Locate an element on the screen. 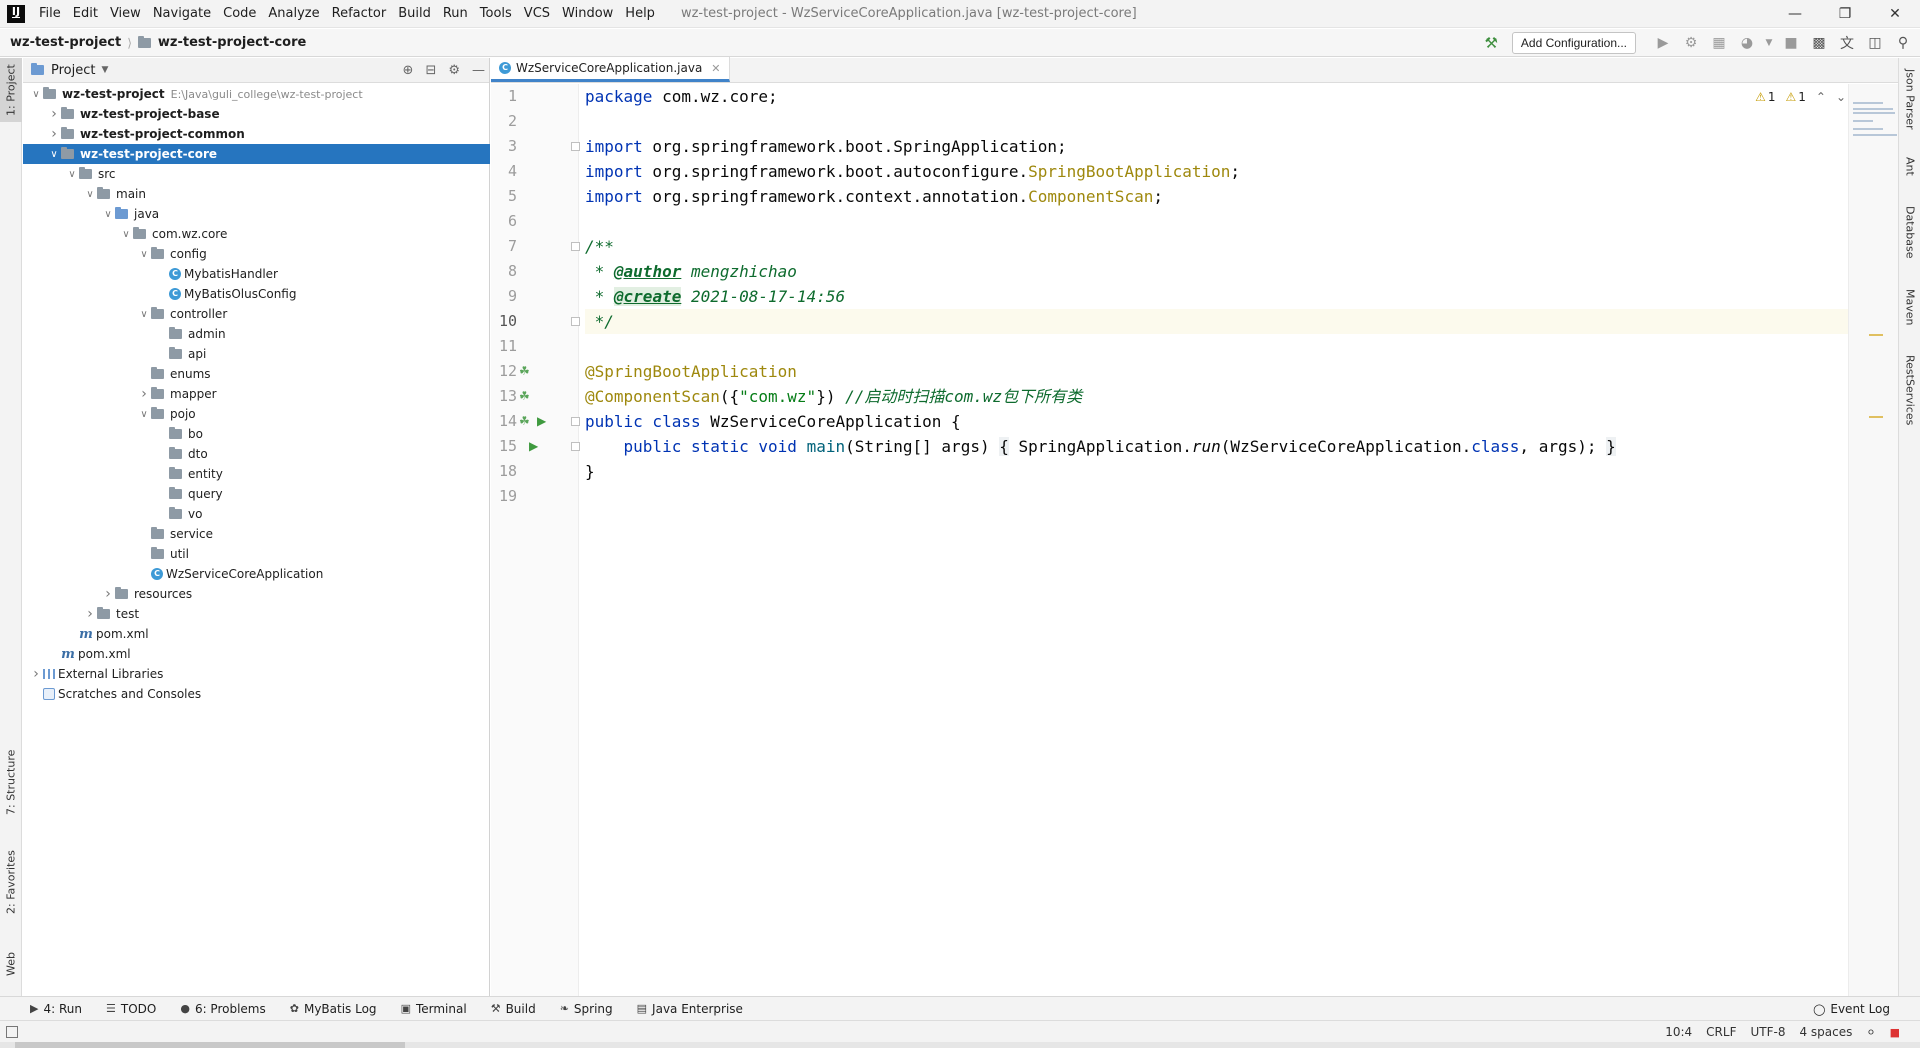 The width and height of the screenshot is (1920, 1048). tool-tab-restservices: RestServices is located at coordinates (1909, 390).